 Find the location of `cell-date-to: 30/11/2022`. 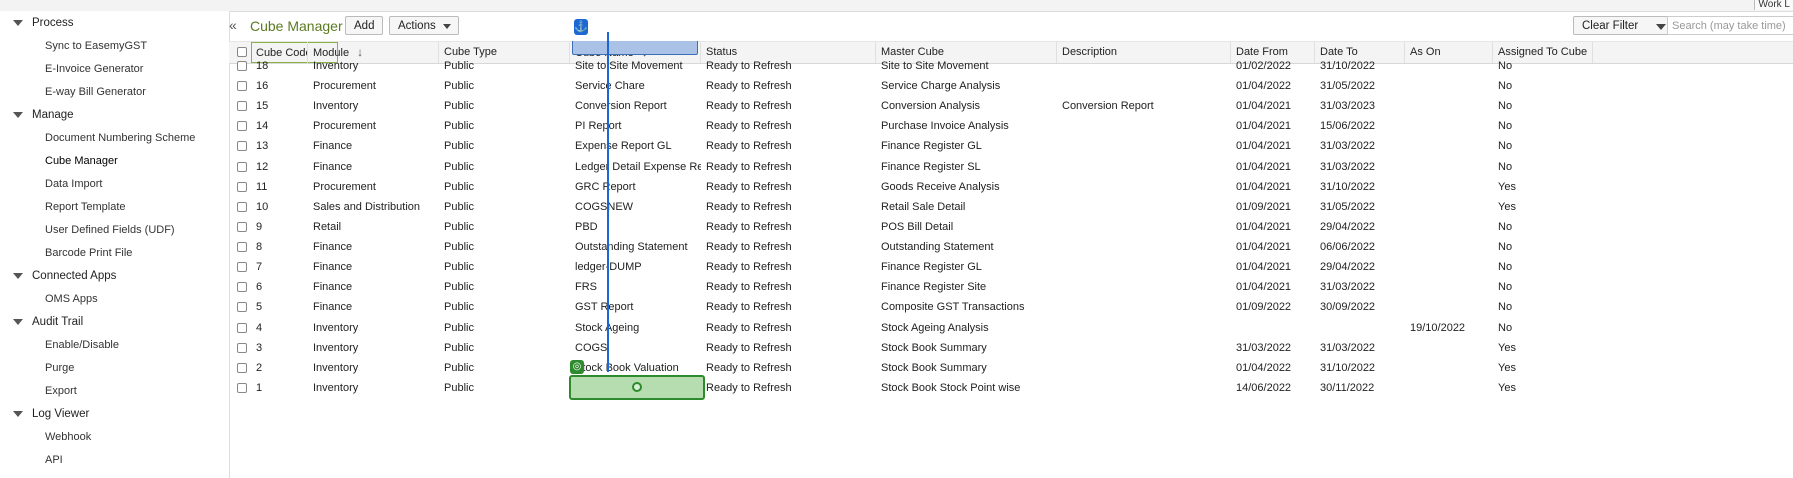

cell-date-to: 30/11/2022 is located at coordinates (1347, 387).